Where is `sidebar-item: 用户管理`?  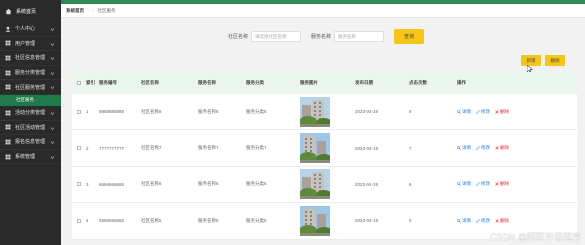 sidebar-item: 用户管理 is located at coordinates (30, 44).